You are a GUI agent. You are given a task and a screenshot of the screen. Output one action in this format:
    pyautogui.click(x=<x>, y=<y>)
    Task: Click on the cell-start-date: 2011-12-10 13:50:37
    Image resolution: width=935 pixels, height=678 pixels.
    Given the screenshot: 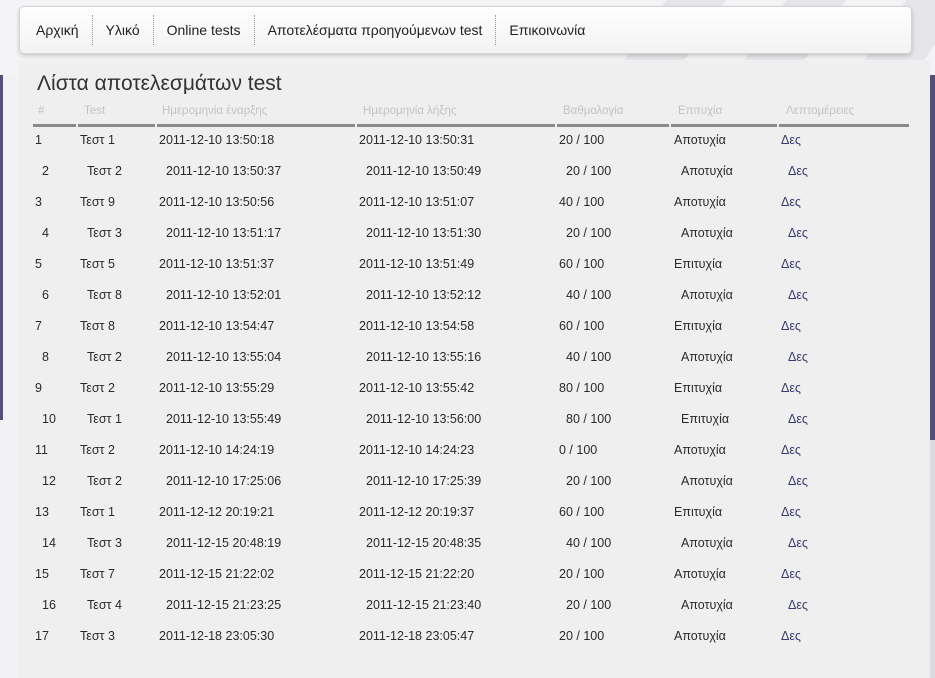 What is the action you would take?
    pyautogui.click(x=224, y=171)
    